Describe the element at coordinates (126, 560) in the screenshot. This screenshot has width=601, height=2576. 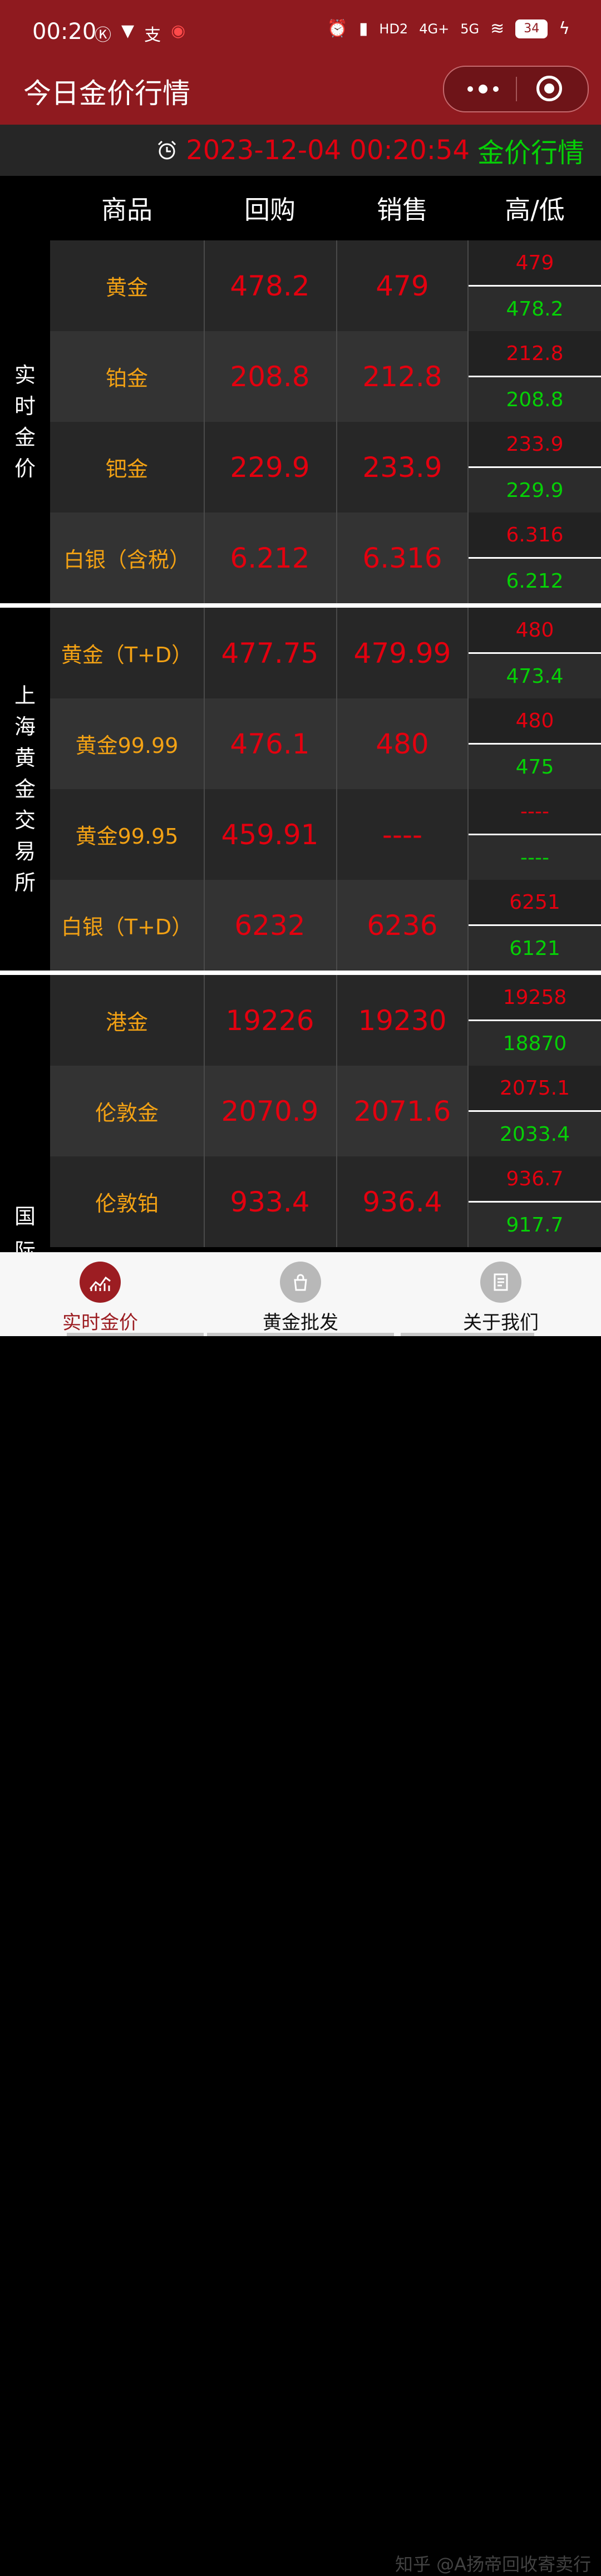
I see `product-name: 白银（含税）` at that location.